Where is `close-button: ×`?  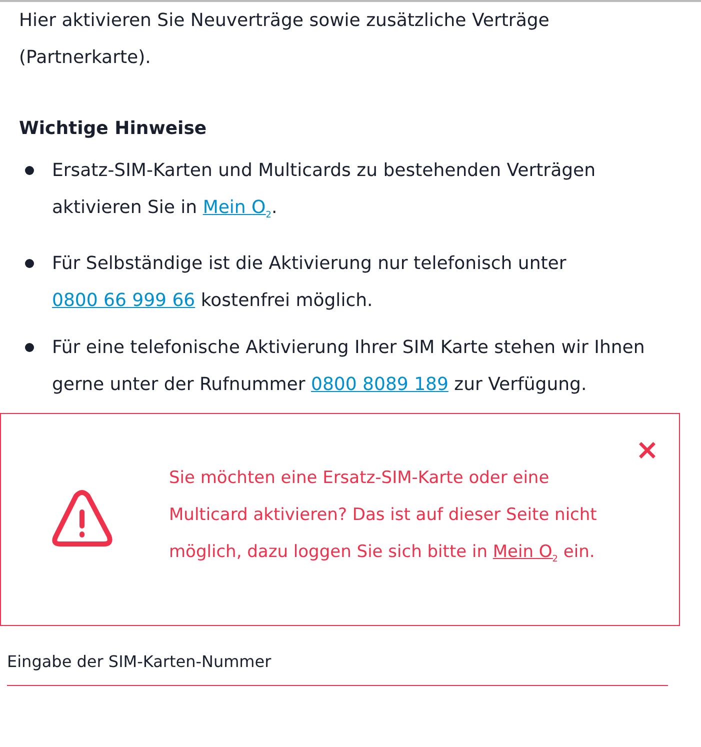 close-button: × is located at coordinates (647, 450).